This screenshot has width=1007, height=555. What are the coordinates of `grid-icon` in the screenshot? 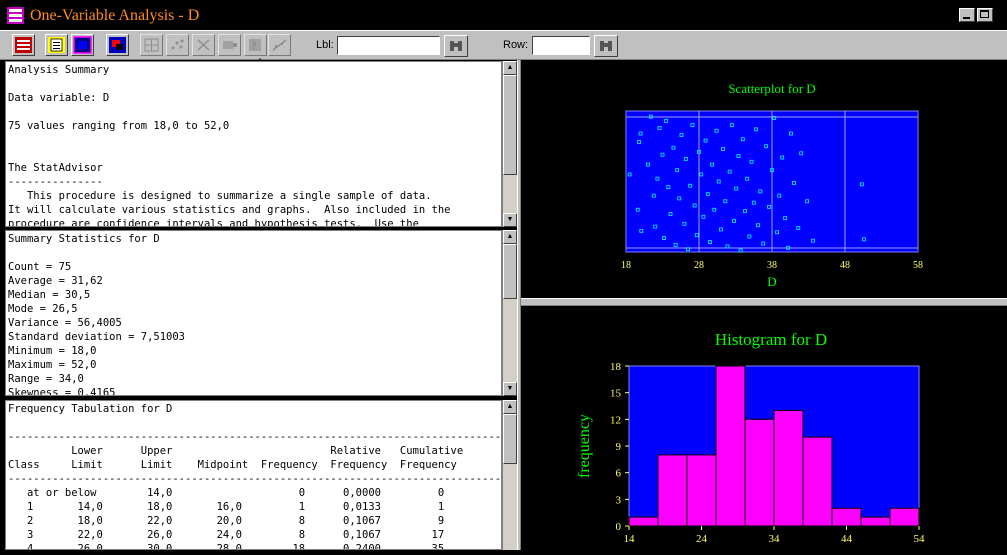 It's located at (151, 45).